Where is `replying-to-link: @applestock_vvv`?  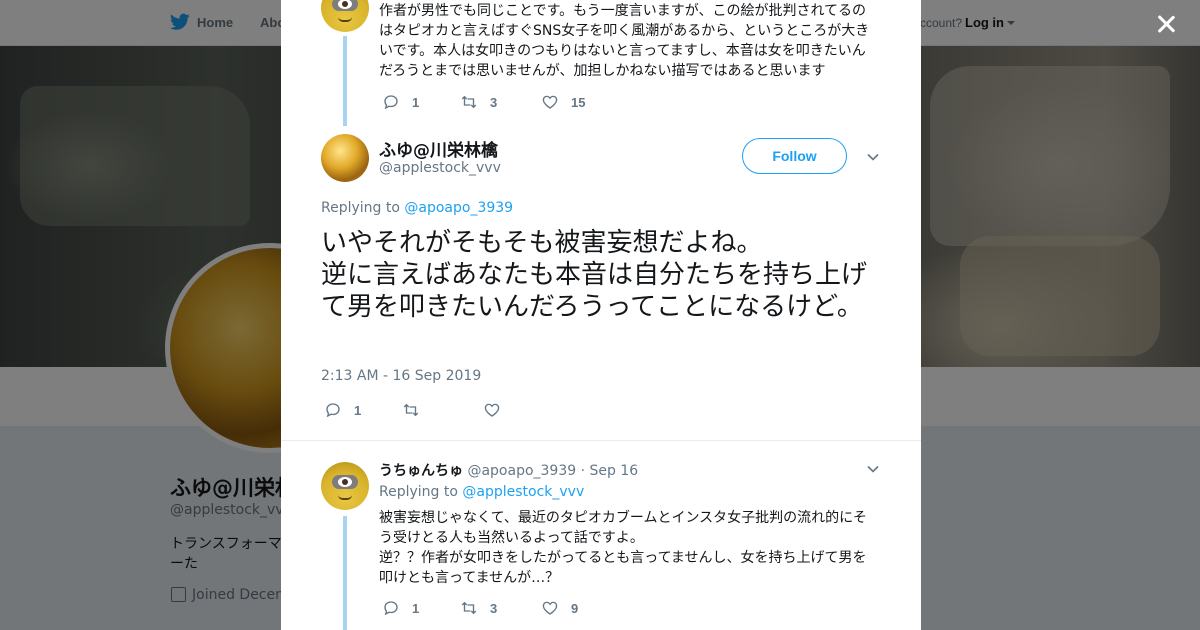 replying-to-link: @applestock_vvv is located at coordinates (523, 492).